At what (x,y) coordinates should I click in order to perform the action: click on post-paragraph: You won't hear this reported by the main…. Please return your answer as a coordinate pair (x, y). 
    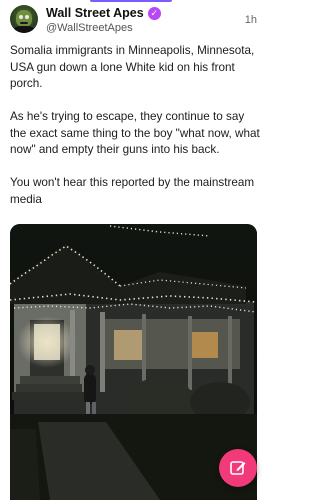
    Looking at the image, I should click on (132, 191).